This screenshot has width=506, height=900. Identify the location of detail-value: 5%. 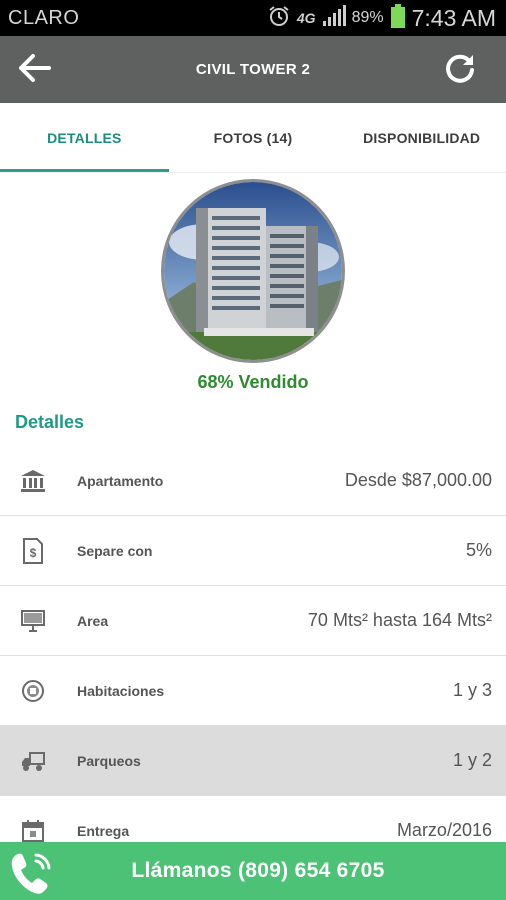
(478, 550).